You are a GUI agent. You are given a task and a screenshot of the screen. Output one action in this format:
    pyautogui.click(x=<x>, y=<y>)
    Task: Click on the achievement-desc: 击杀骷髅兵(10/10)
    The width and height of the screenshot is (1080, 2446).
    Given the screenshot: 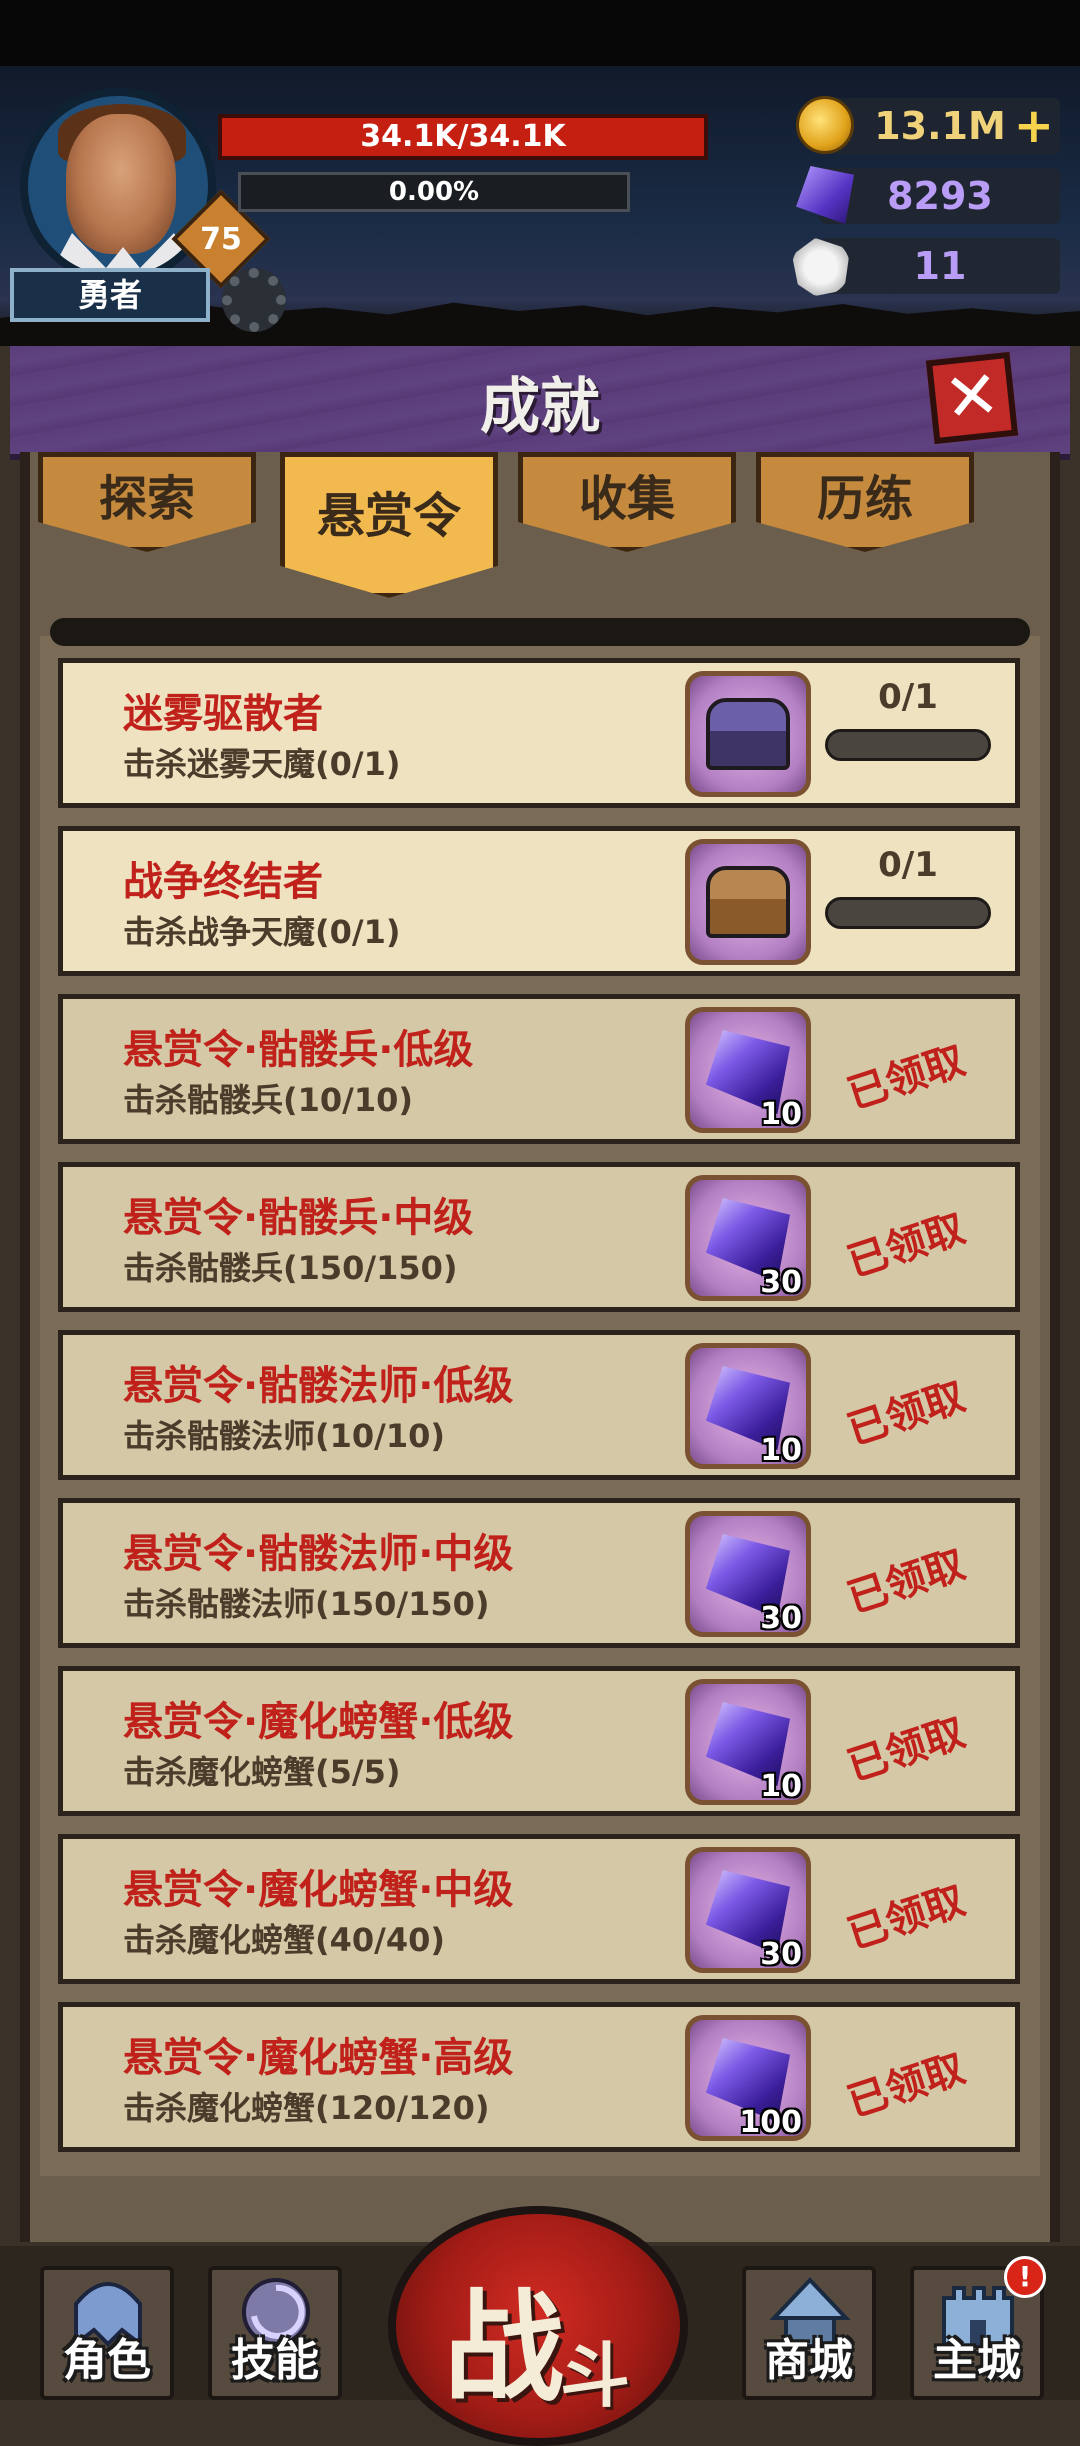 What is the action you would take?
    pyautogui.click(x=268, y=1100)
    